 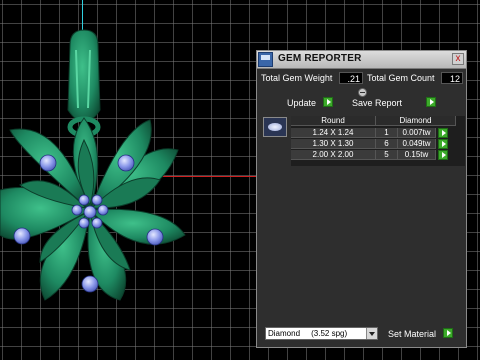 I want to click on table-row: 2.00 X 2.00 5 0.15tw, so click(x=378, y=155).